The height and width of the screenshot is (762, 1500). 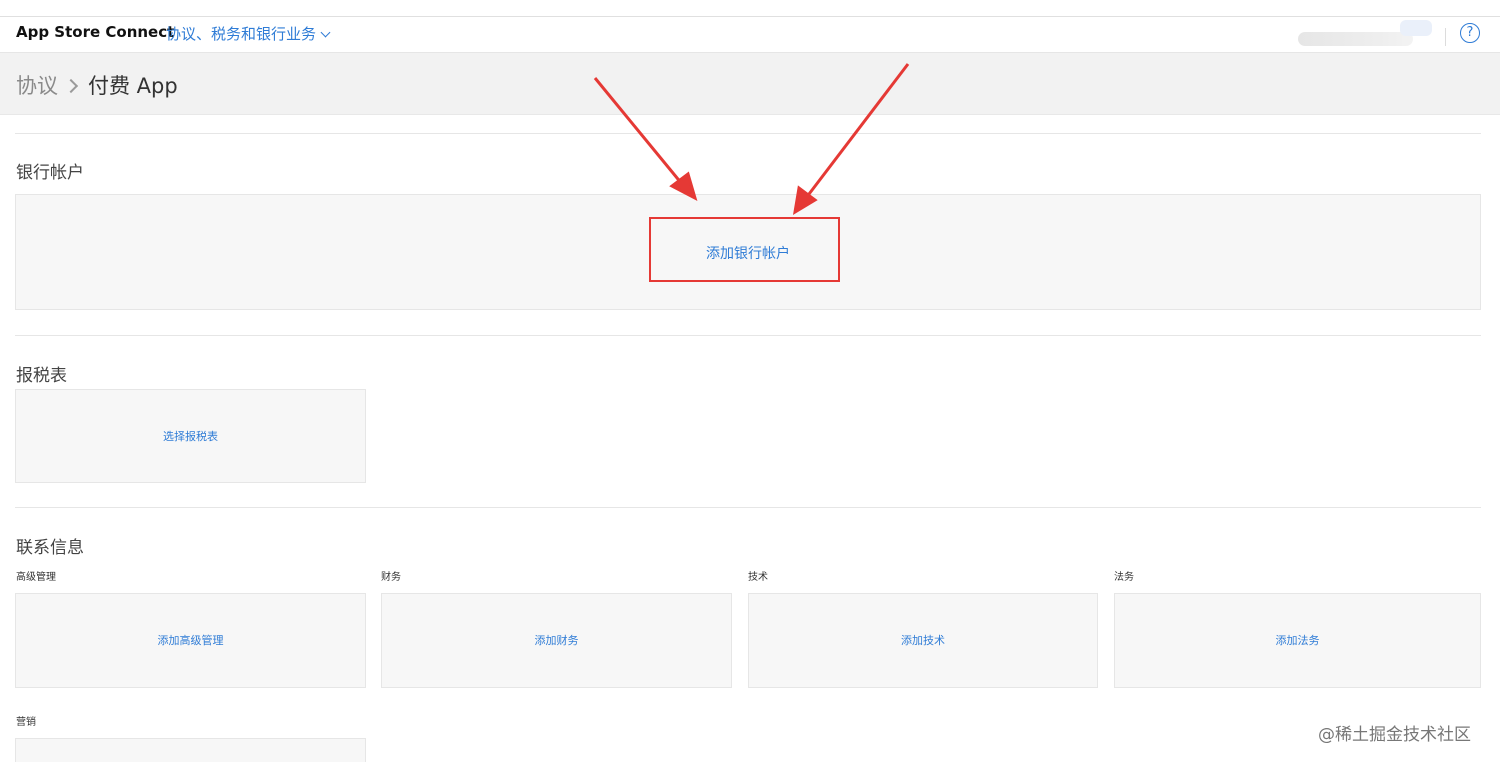 What do you see at coordinates (744, 249) in the screenshot?
I see `annotation-highlight-box` at bounding box center [744, 249].